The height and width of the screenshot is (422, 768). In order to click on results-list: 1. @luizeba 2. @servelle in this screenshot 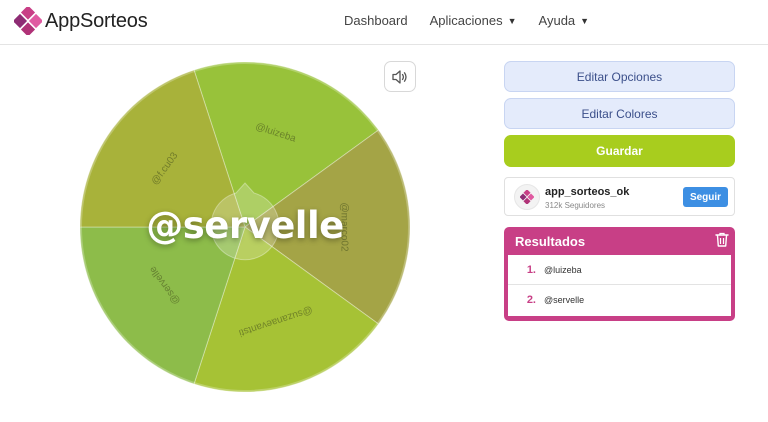, I will do `click(619, 285)`.